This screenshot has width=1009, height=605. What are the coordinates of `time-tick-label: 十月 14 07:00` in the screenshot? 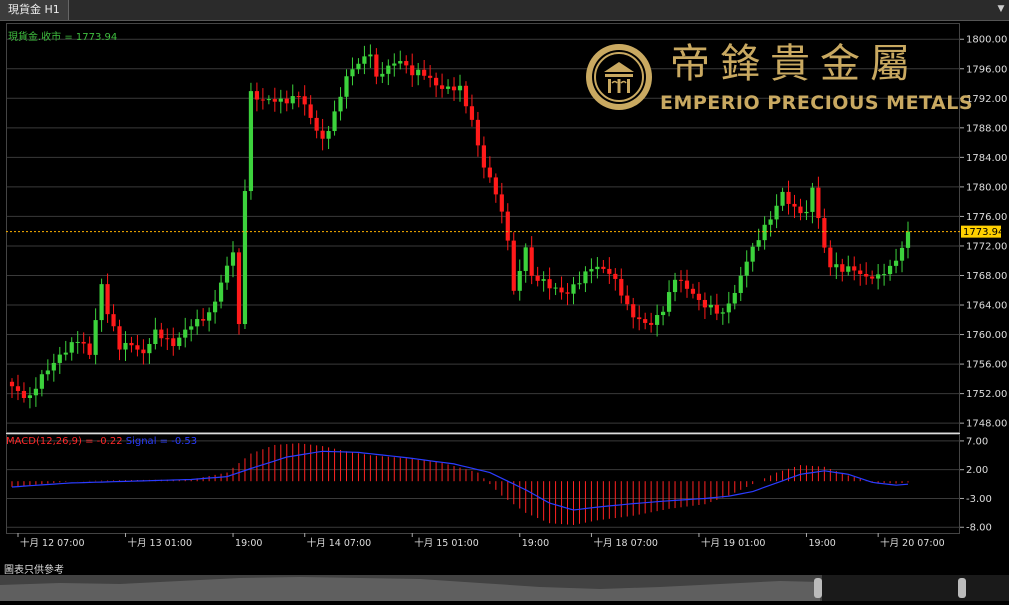 It's located at (339, 543).